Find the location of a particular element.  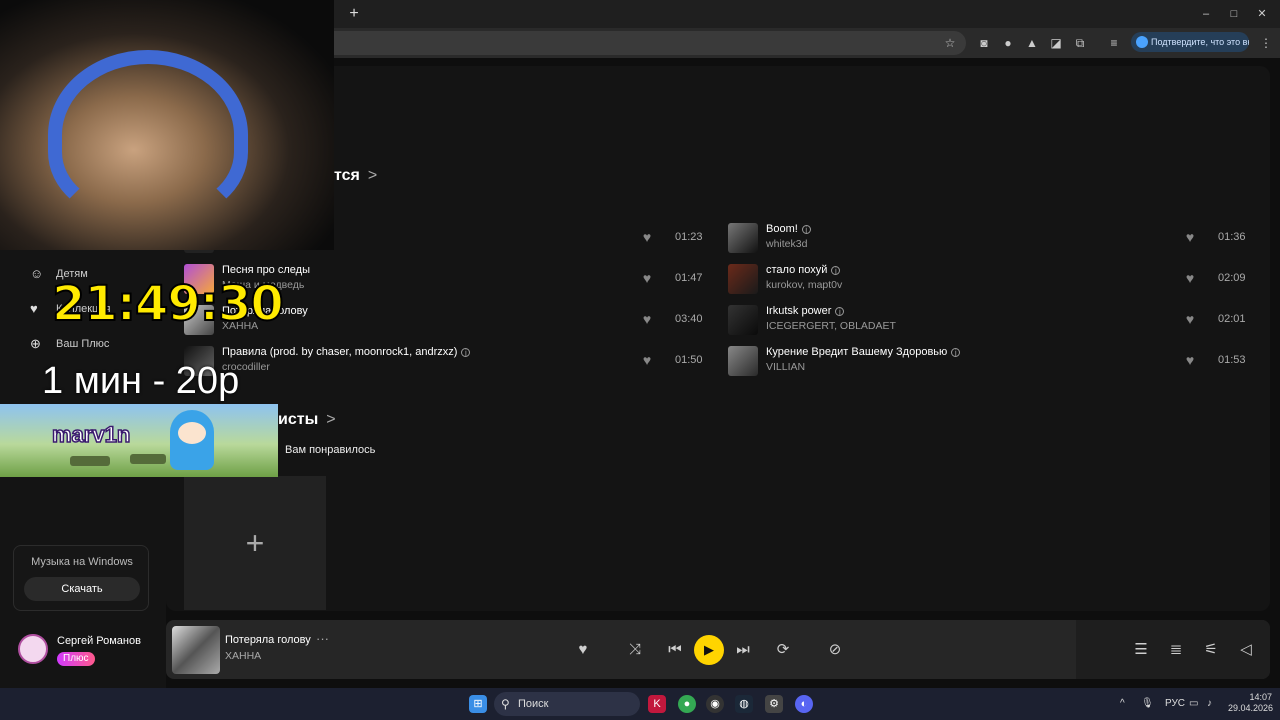

taskbar-search: ⚲ Поиск is located at coordinates (567, 704).